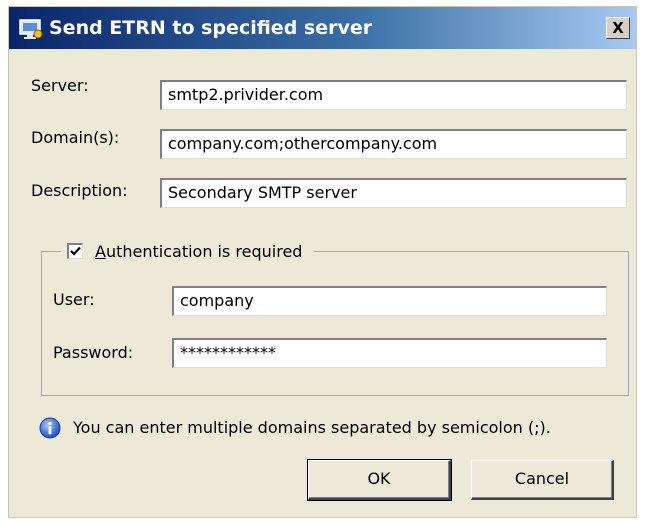 The image size is (645, 524). What do you see at coordinates (79, 190) in the screenshot?
I see `description-label: Description:` at bounding box center [79, 190].